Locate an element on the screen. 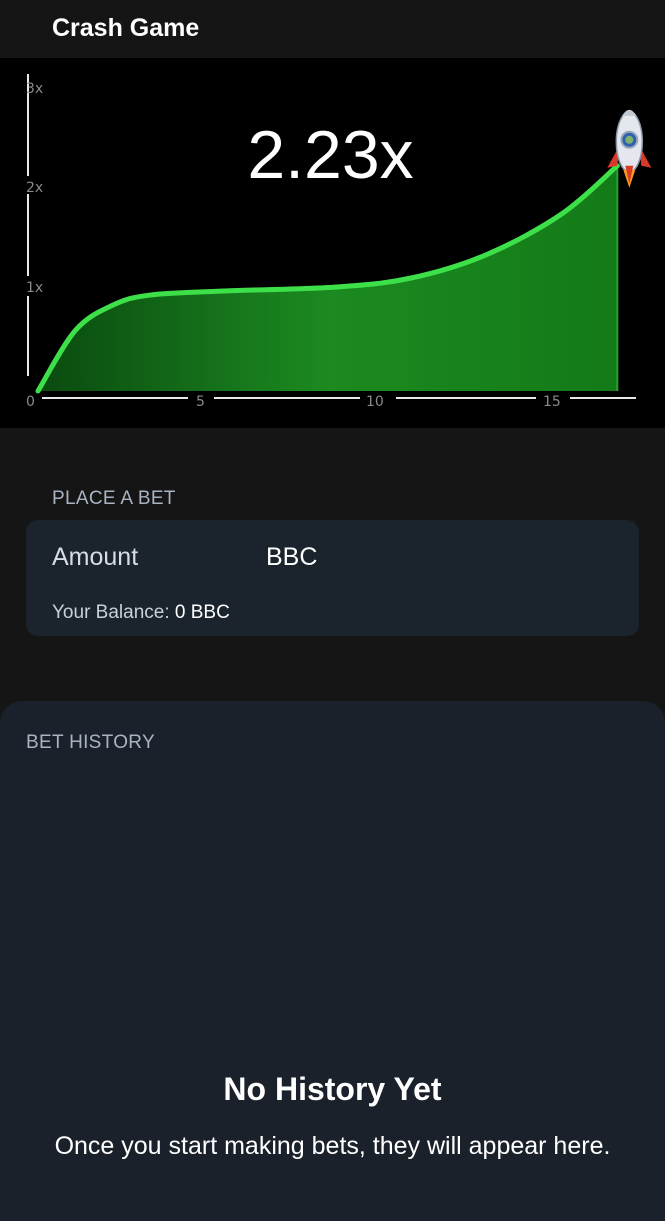 This screenshot has width=665, height=1221. app-title: Crash Game is located at coordinates (126, 28).